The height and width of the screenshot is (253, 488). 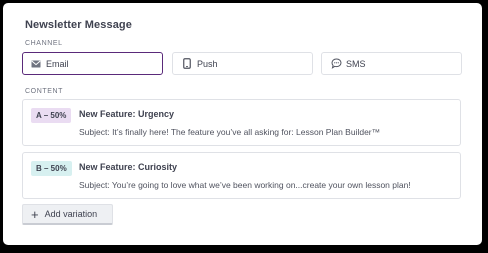 What do you see at coordinates (36, 64) in the screenshot?
I see `mail-icon` at bounding box center [36, 64].